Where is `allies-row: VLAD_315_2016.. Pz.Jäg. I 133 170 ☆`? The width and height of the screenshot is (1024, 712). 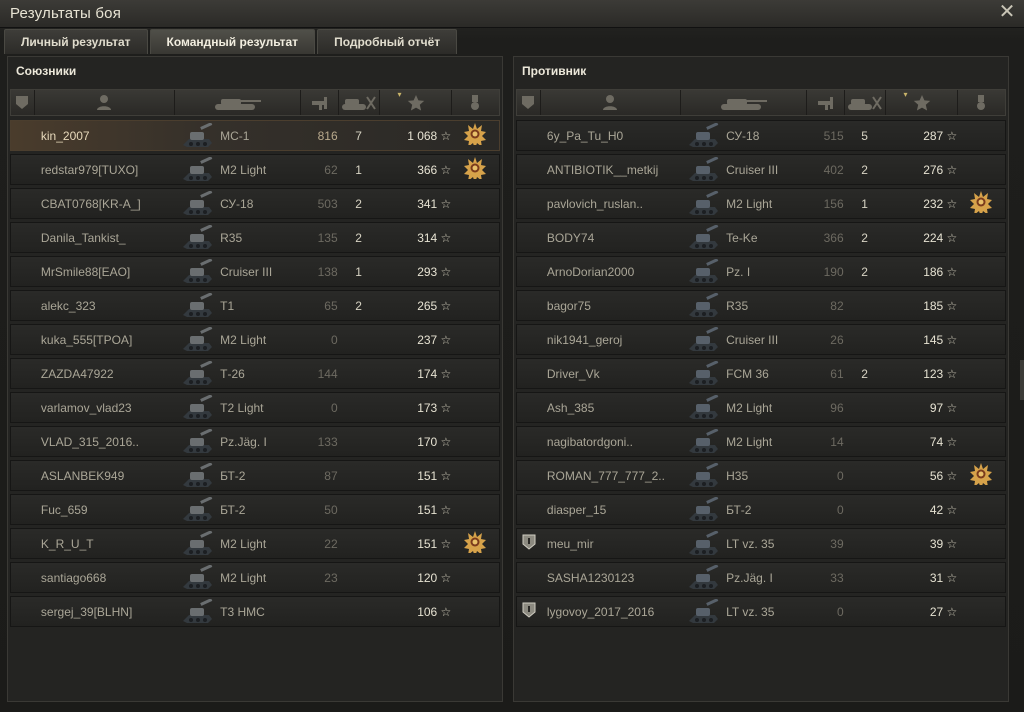 allies-row: VLAD_315_2016.. Pz.Jäg. I 133 170 ☆ is located at coordinates (255, 441).